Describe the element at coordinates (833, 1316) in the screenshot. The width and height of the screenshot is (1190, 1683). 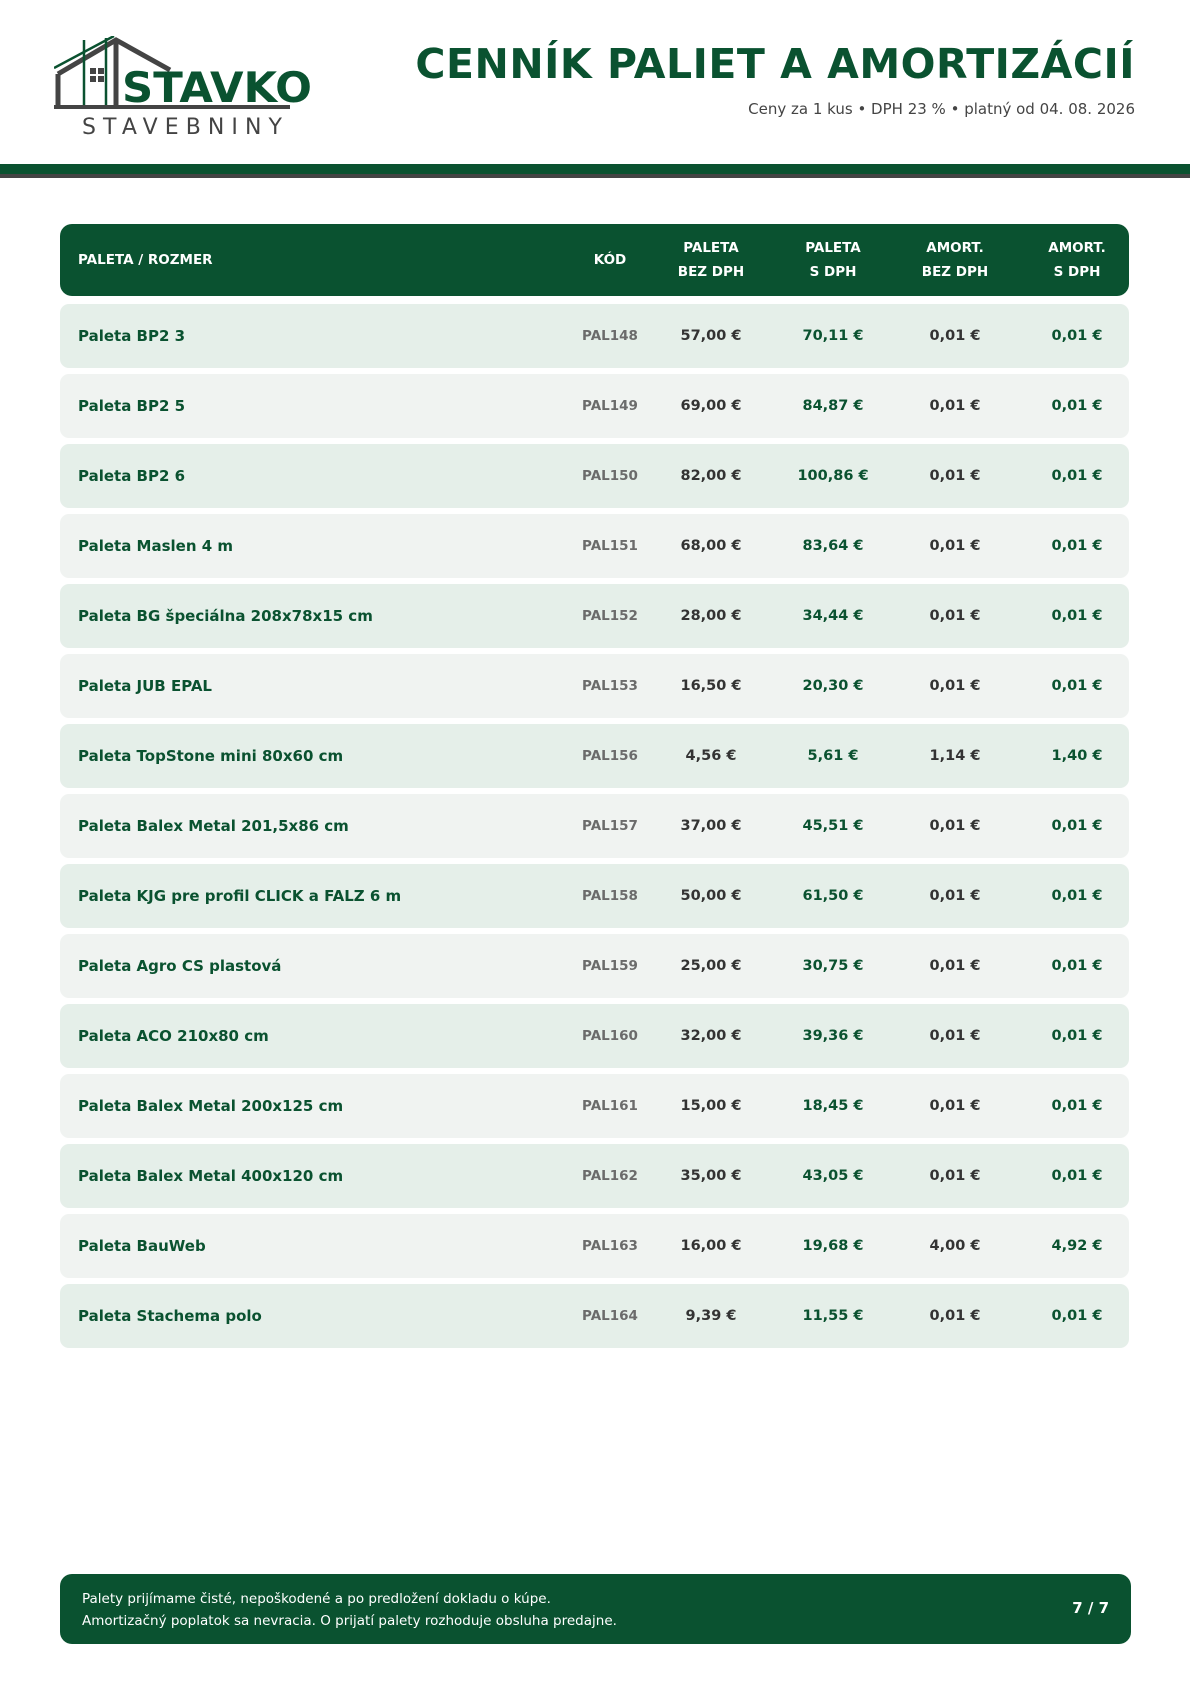
I see `row-paleta-s-dph: 11,55 €` at that location.